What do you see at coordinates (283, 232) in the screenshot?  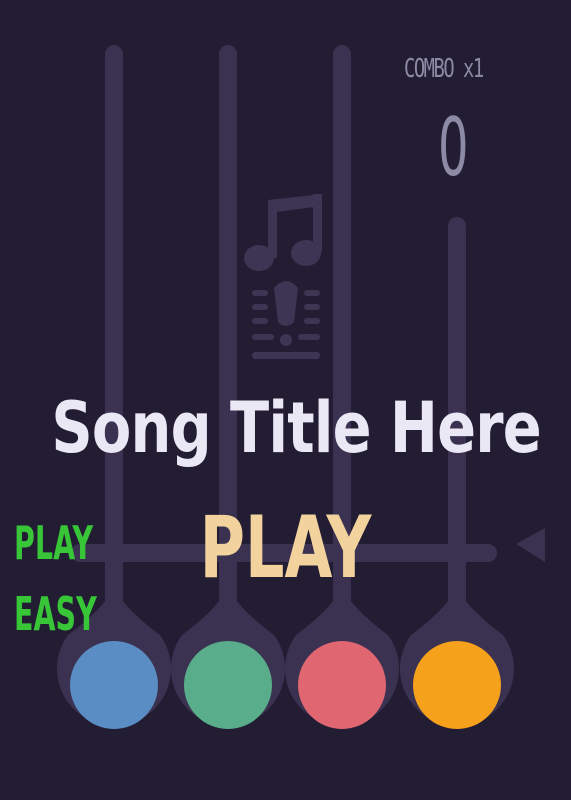 I see `music-note-icon` at bounding box center [283, 232].